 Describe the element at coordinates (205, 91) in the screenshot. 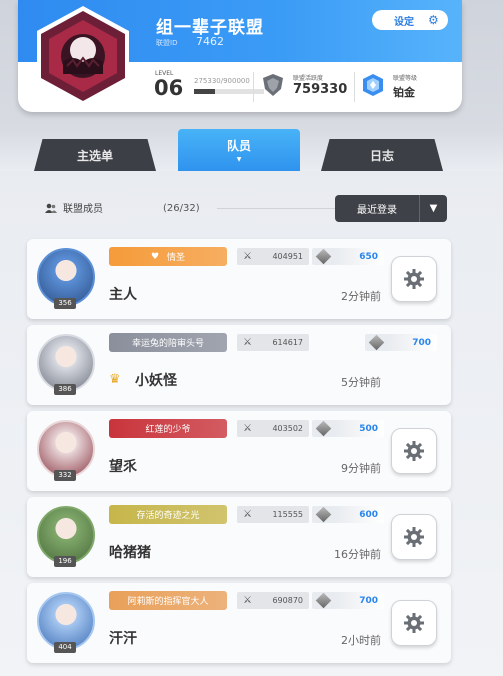

I see `exp-bar-fill` at that location.